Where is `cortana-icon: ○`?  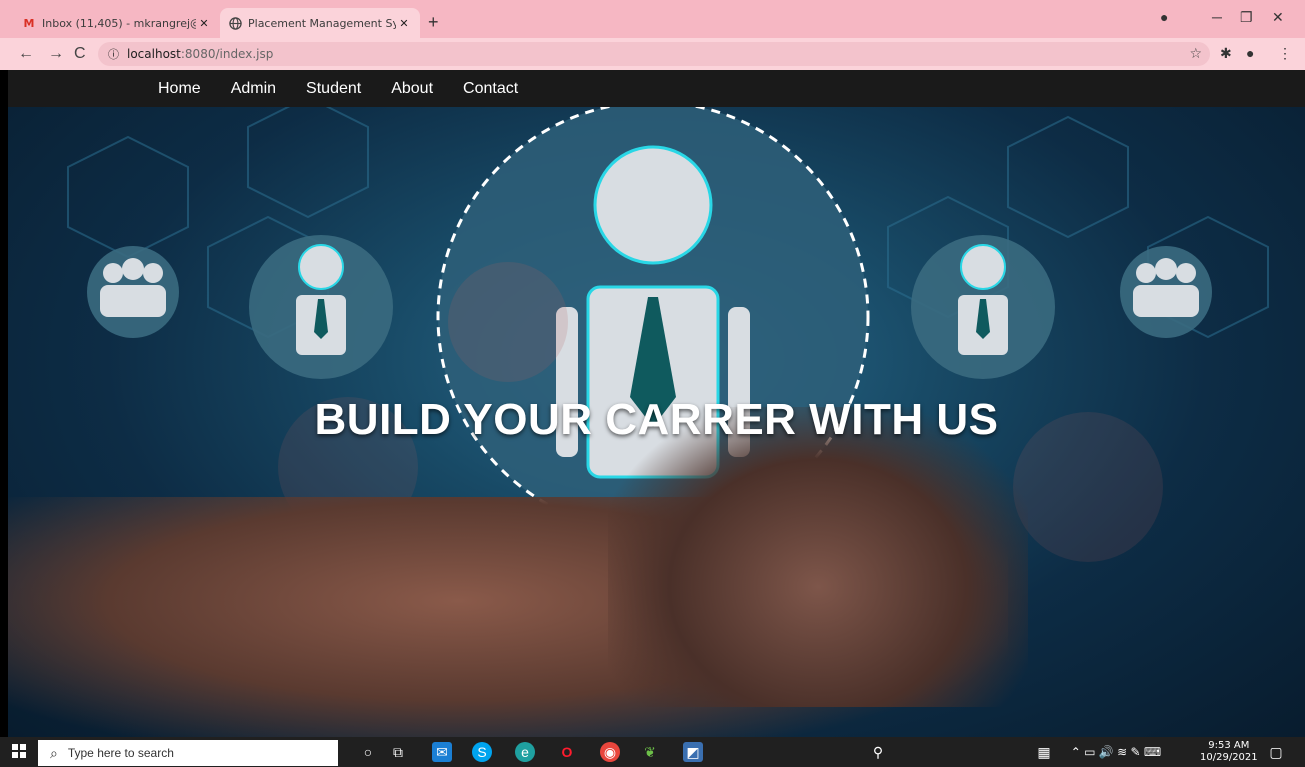
cortana-icon: ○ is located at coordinates (368, 752).